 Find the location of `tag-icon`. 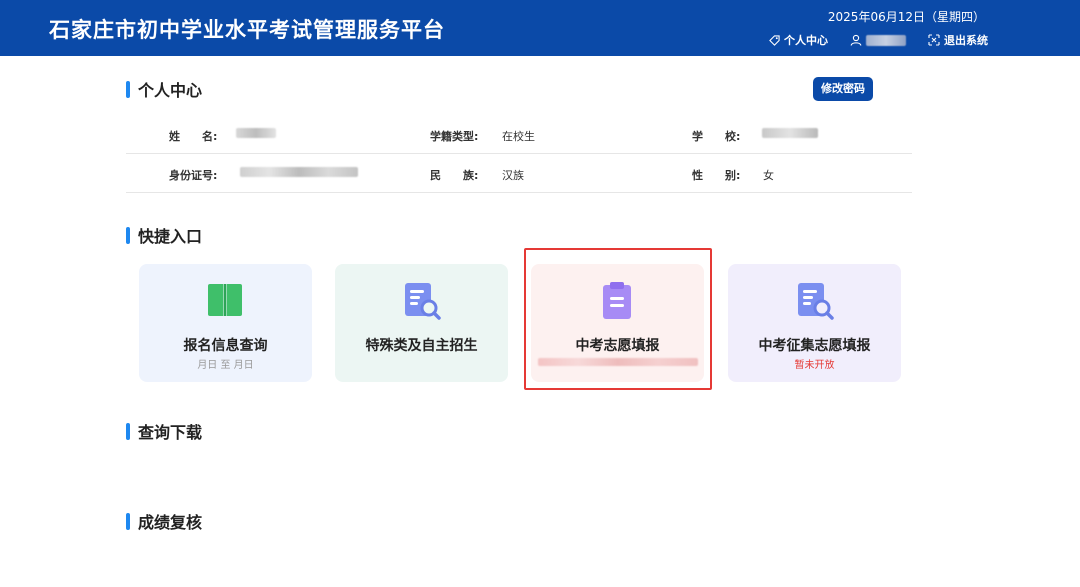

tag-icon is located at coordinates (774, 40).